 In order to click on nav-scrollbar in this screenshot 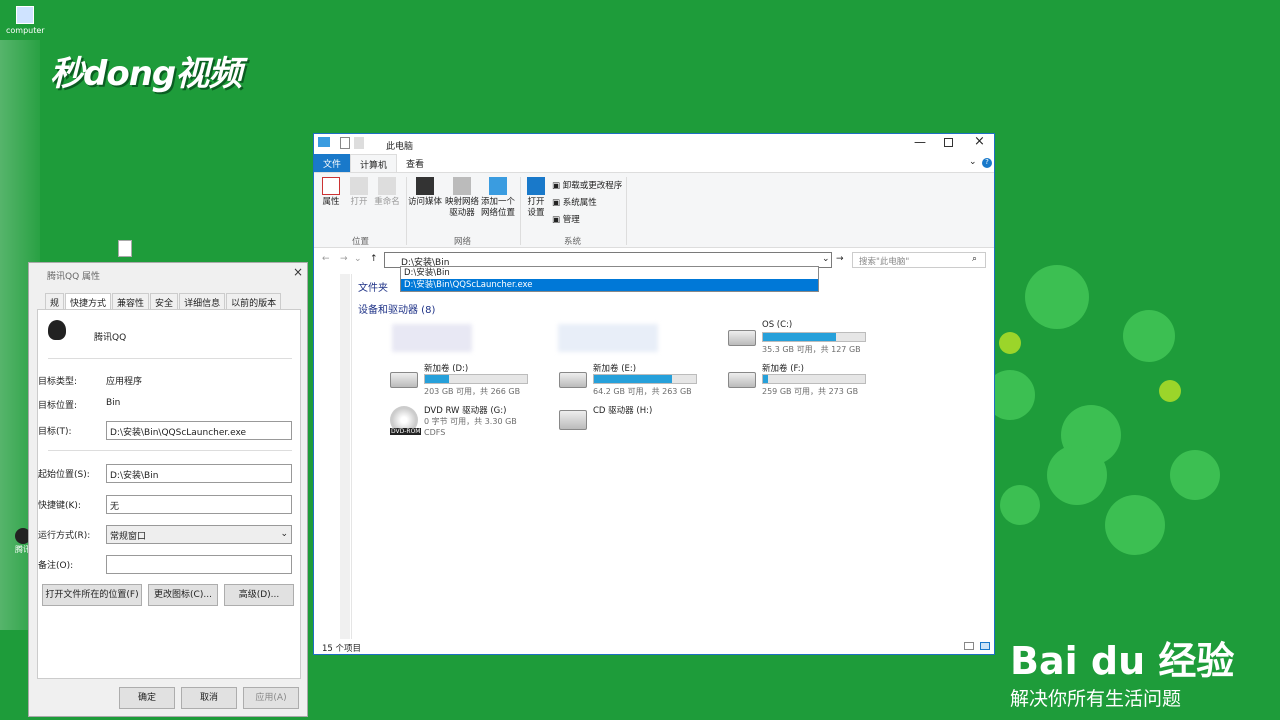, I will do `click(345, 456)`.